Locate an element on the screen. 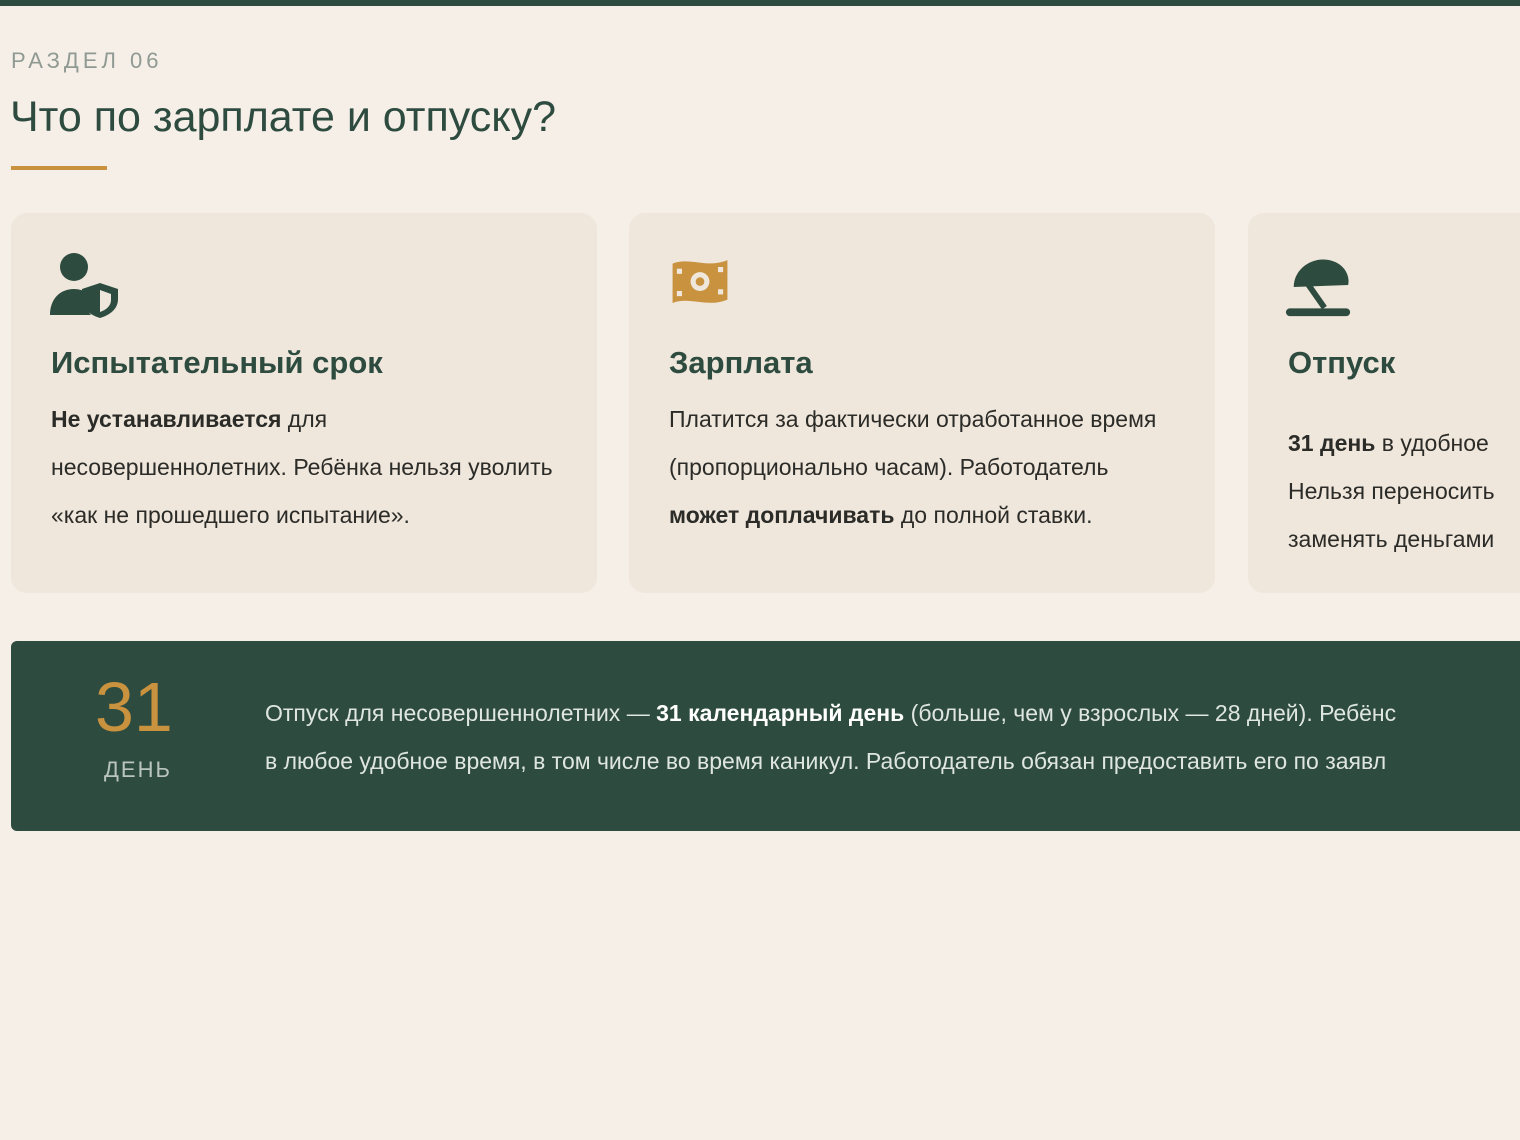 The width and height of the screenshot is (1520, 1140). card-title: Отпуск is located at coordinates (1342, 362).